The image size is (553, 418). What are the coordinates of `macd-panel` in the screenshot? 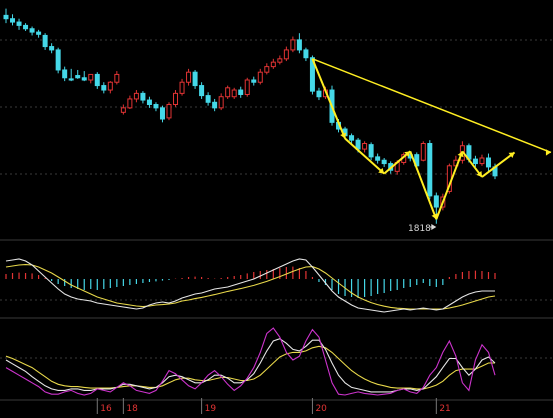 It's located at (250, 285).